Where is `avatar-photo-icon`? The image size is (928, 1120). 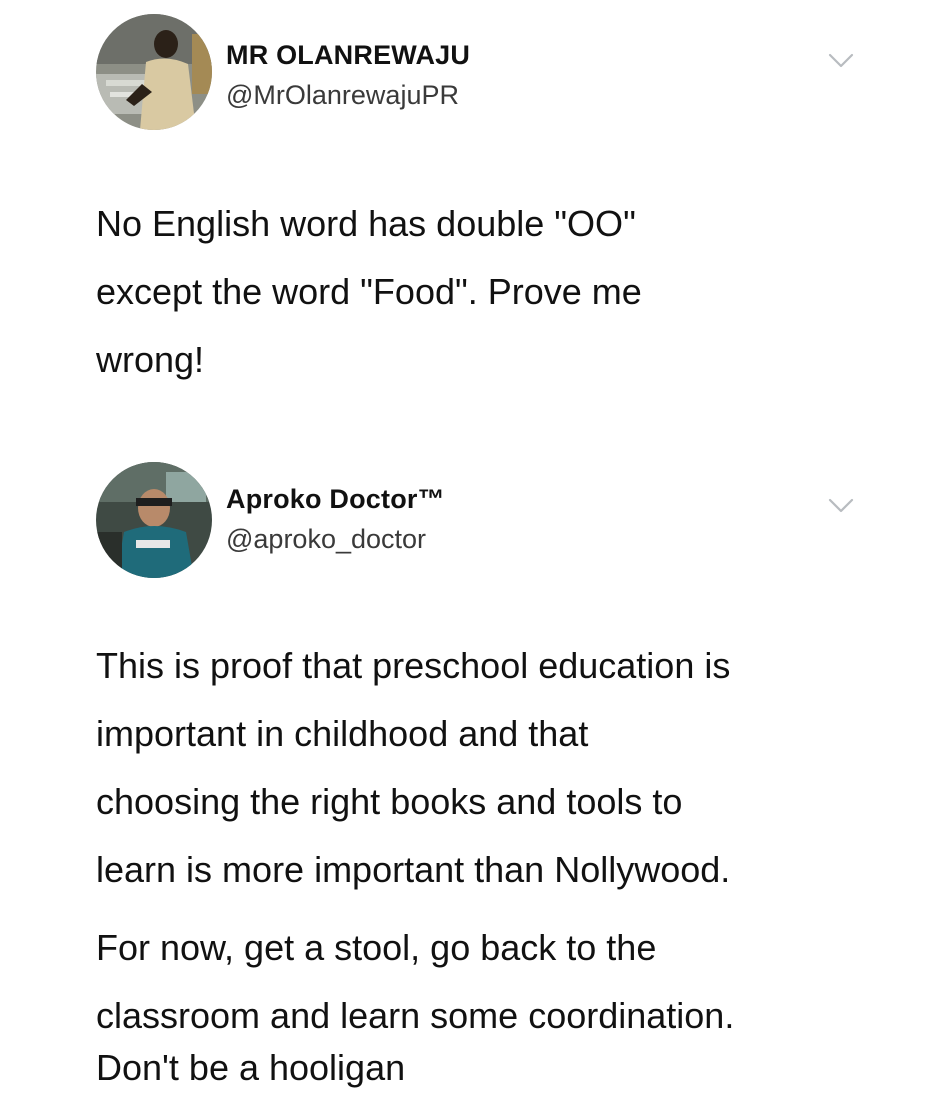
avatar-photo-icon is located at coordinates (154, 520).